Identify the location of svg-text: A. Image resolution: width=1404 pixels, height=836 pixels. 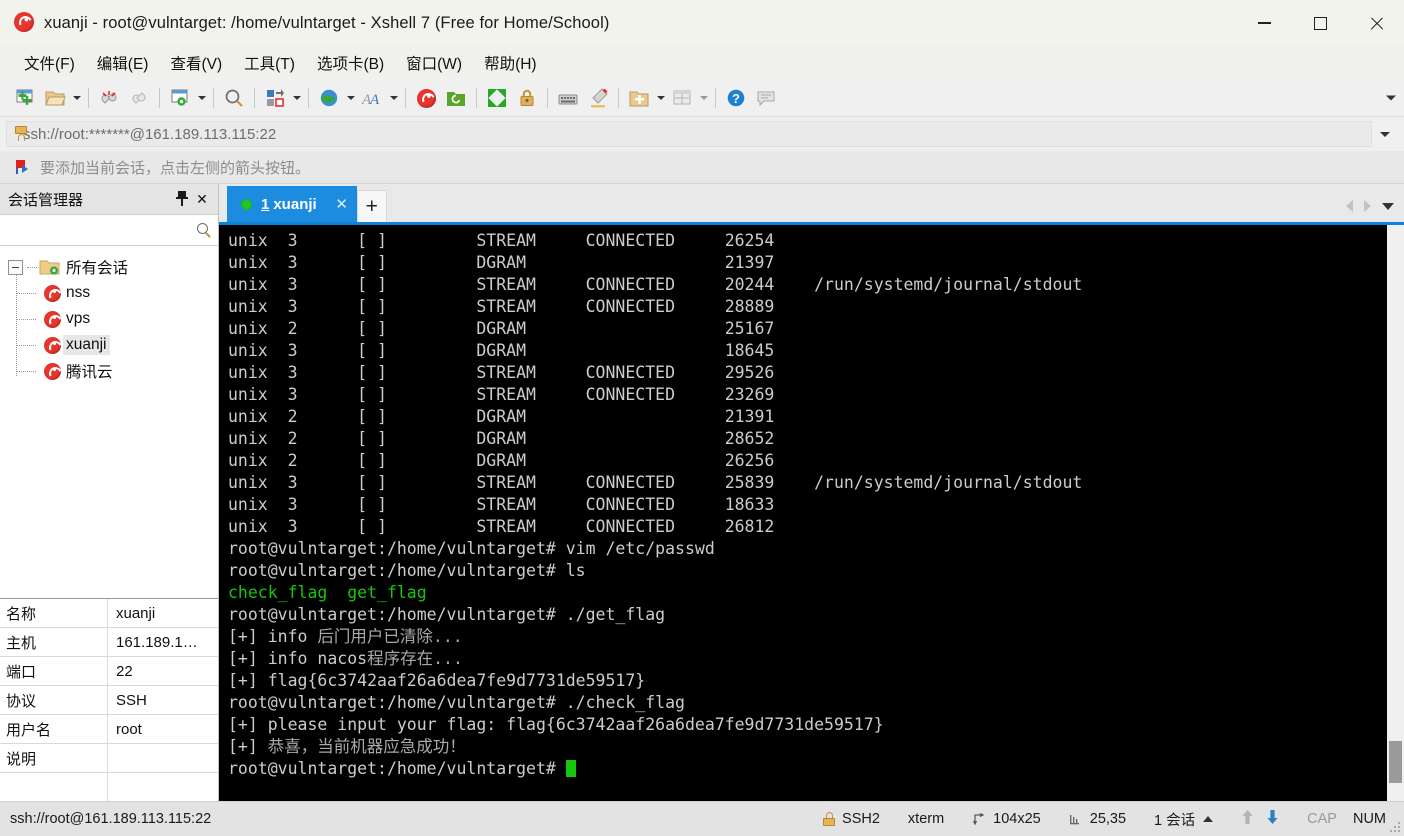
(374, 100).